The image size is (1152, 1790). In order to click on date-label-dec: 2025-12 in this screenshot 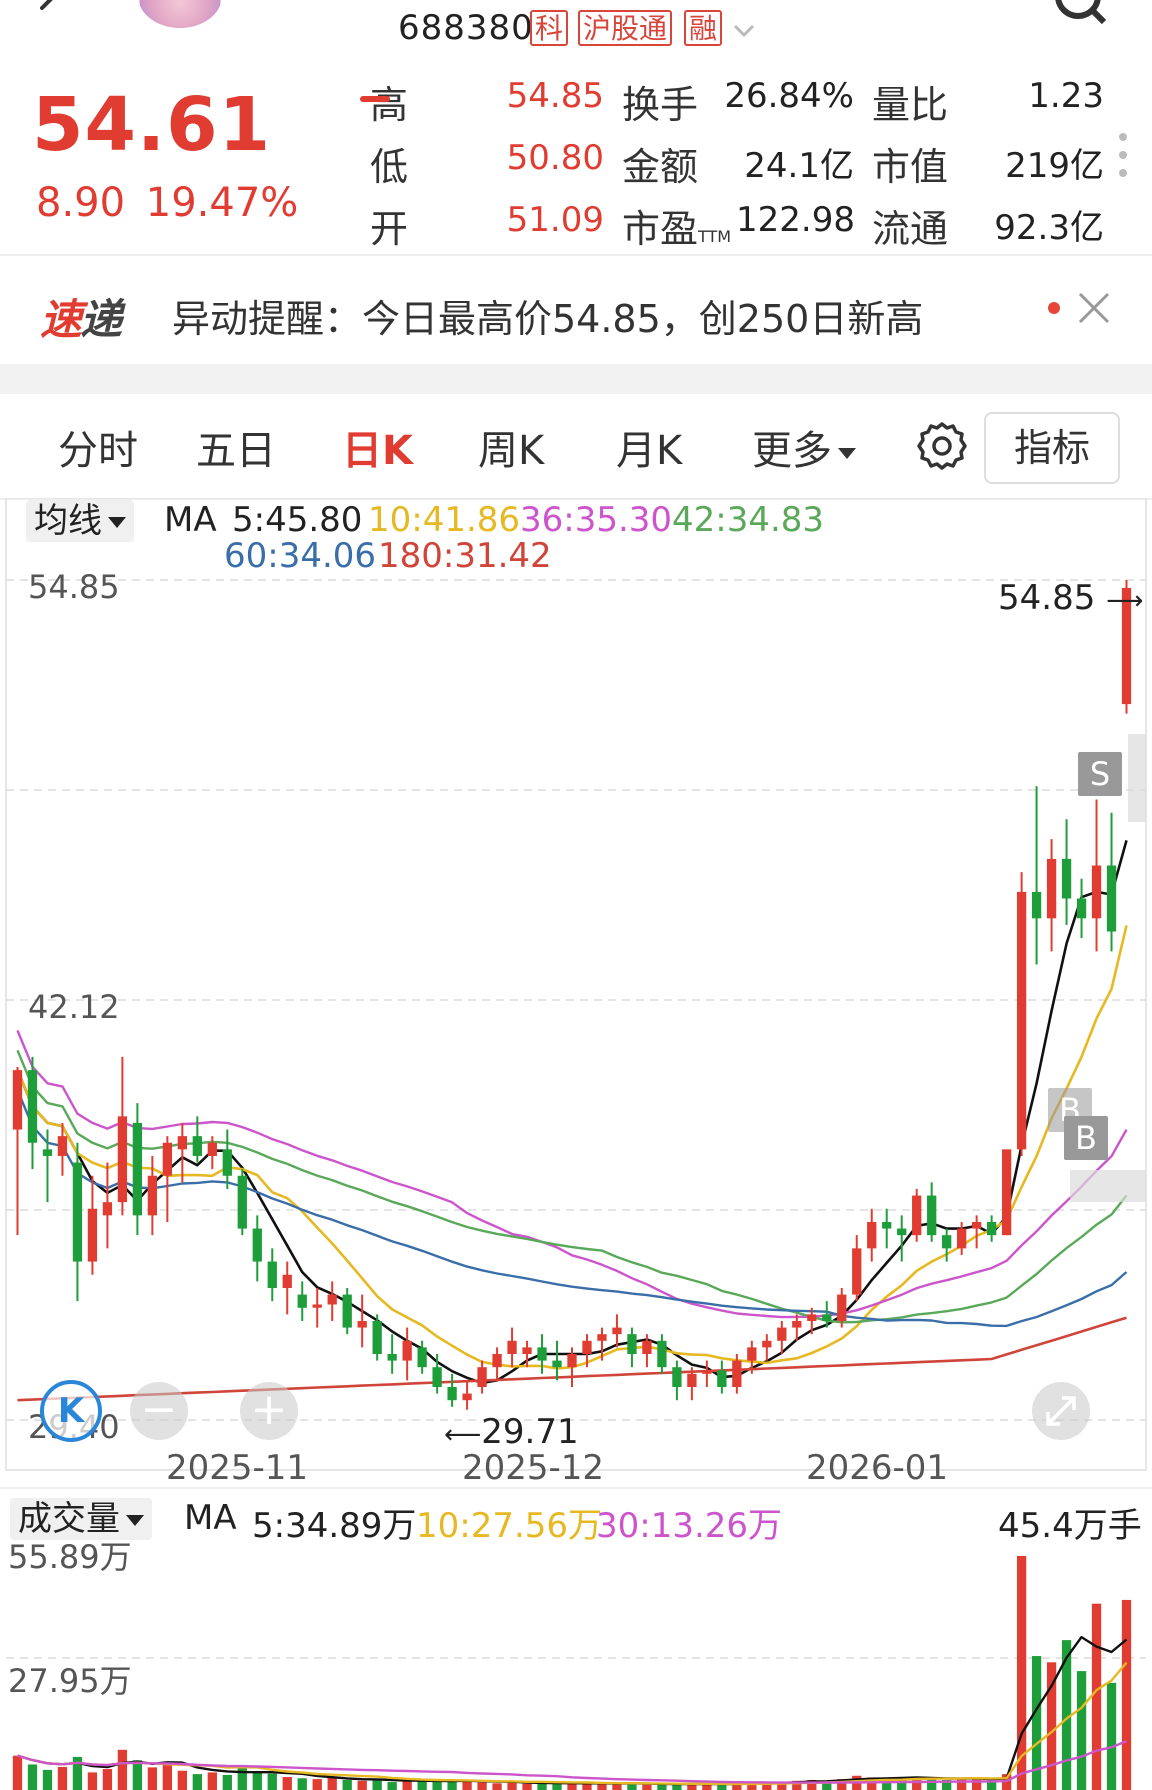, I will do `click(533, 1468)`.